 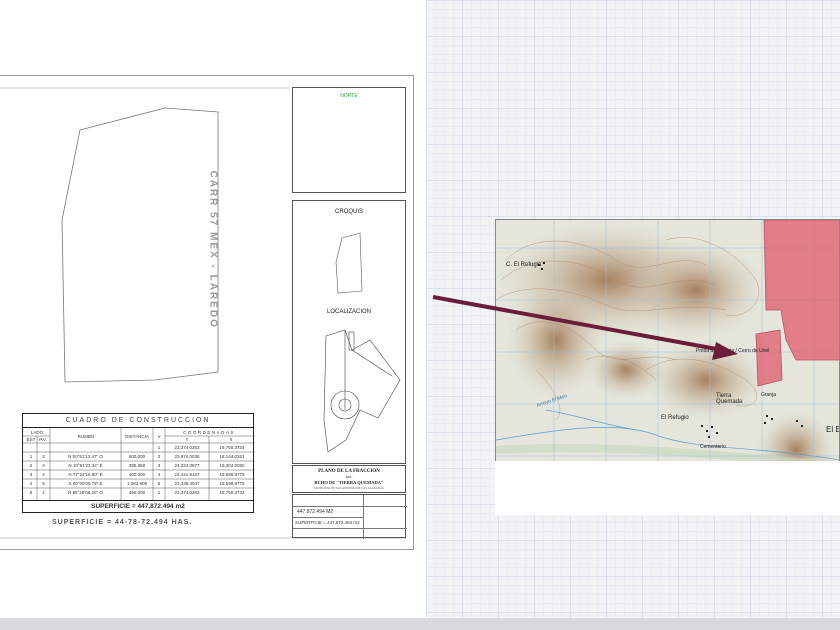 I want to click on title-line-2: DEL, so click(x=349, y=477).